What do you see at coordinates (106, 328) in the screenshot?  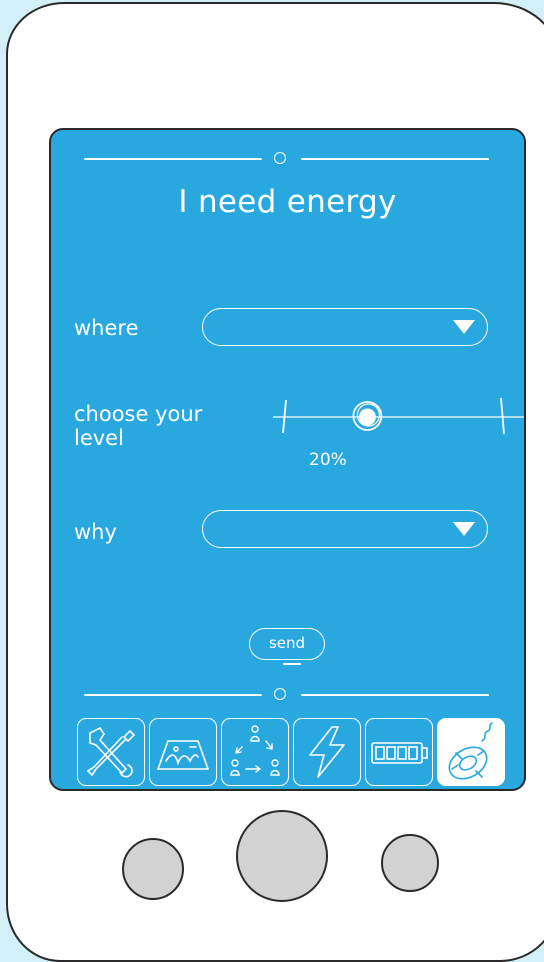 I see `where-label: where` at bounding box center [106, 328].